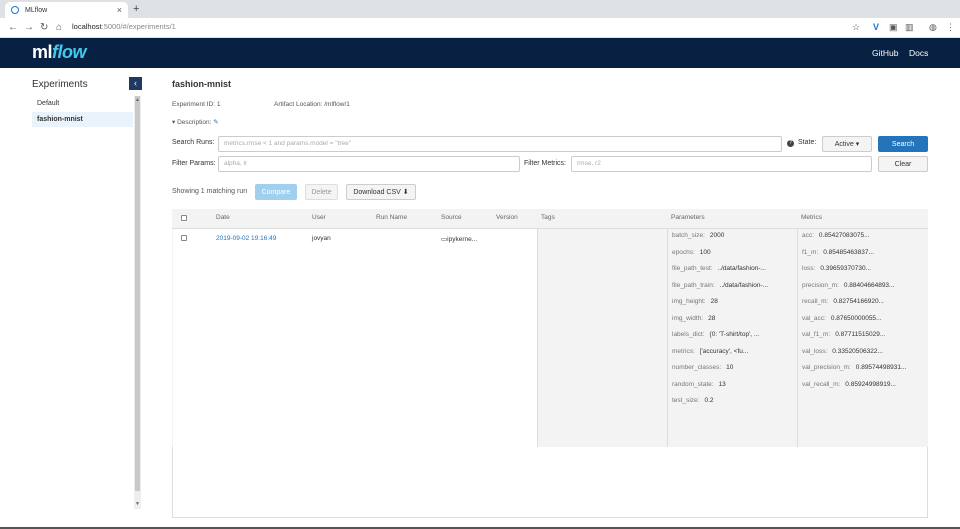  Describe the element at coordinates (722, 384) in the screenshot. I see `param-value: 13` at that location.